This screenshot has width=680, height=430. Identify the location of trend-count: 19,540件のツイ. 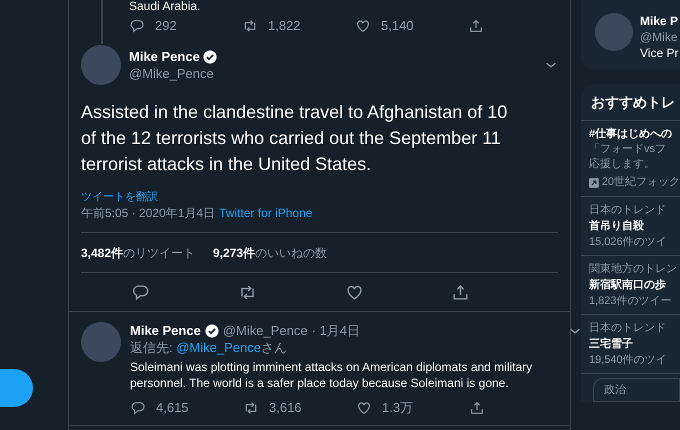
(628, 360).